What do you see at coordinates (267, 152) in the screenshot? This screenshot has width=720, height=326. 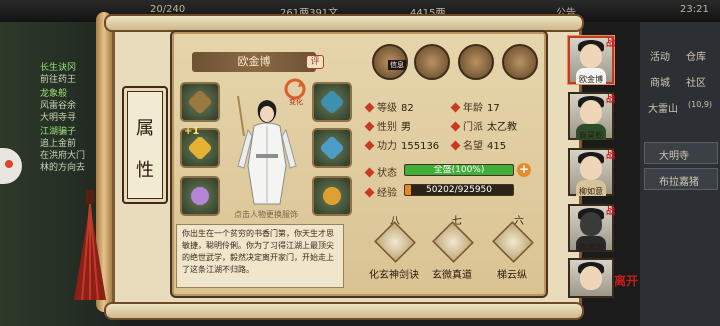 I see `character-figure` at bounding box center [267, 152].